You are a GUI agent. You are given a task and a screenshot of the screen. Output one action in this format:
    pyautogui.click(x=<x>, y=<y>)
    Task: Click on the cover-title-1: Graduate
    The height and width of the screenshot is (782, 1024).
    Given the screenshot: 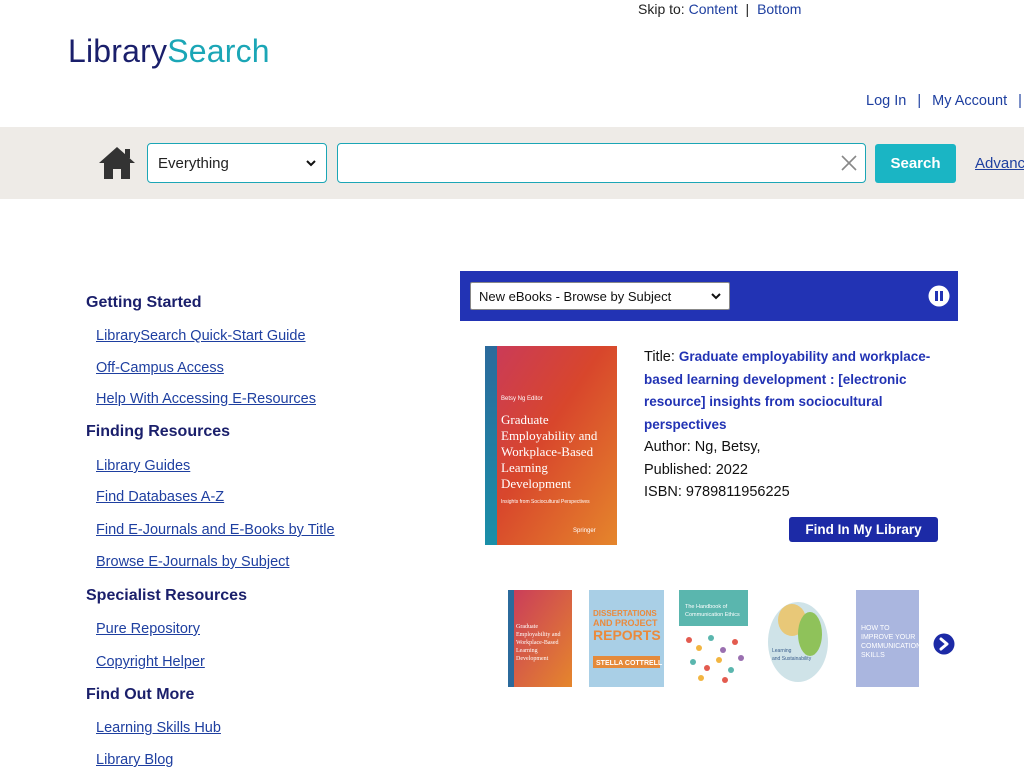 What is the action you would take?
    pyautogui.click(x=525, y=419)
    